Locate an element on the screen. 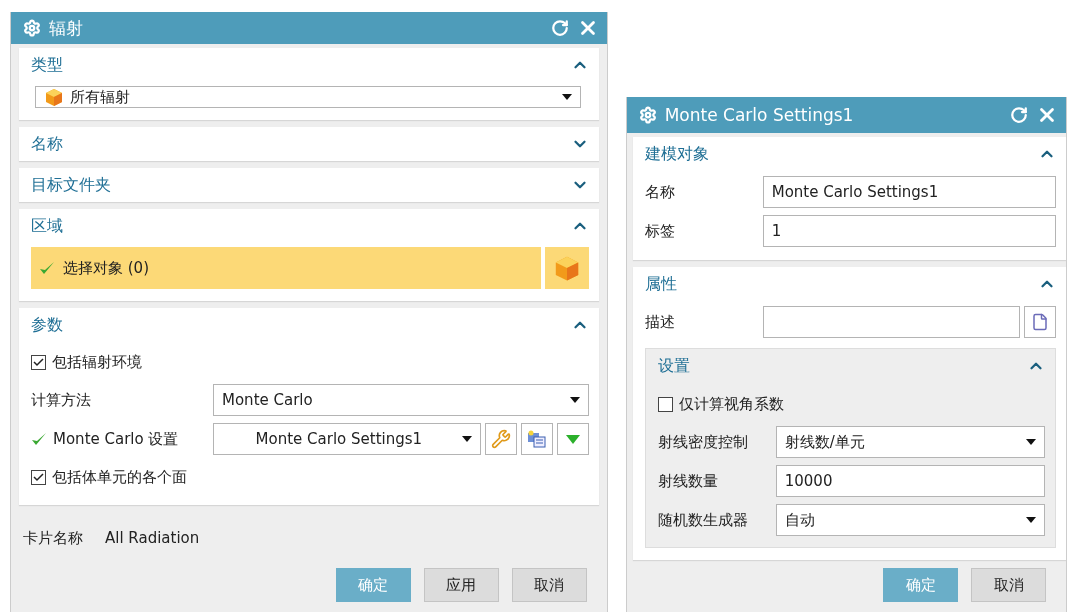 This screenshot has width=1067, height=612. dropdown: 自动 is located at coordinates (910, 520).